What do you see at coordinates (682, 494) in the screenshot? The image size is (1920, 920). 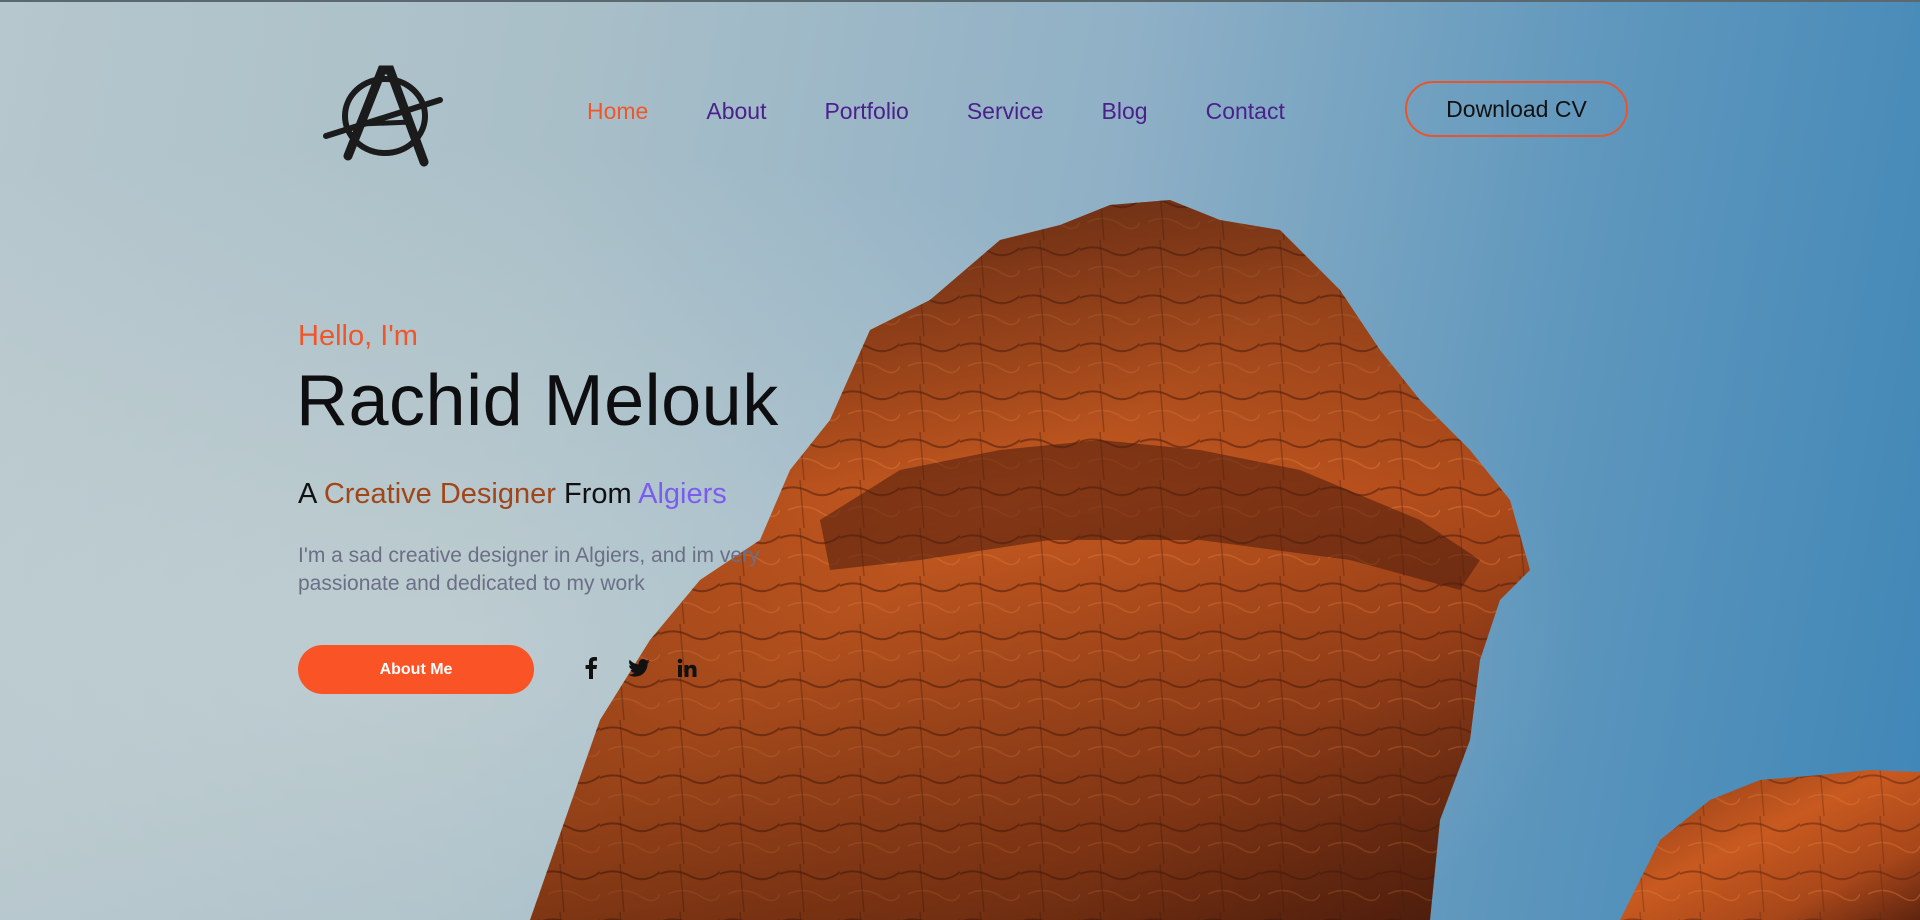 I see `tagline-city: Algiers` at bounding box center [682, 494].